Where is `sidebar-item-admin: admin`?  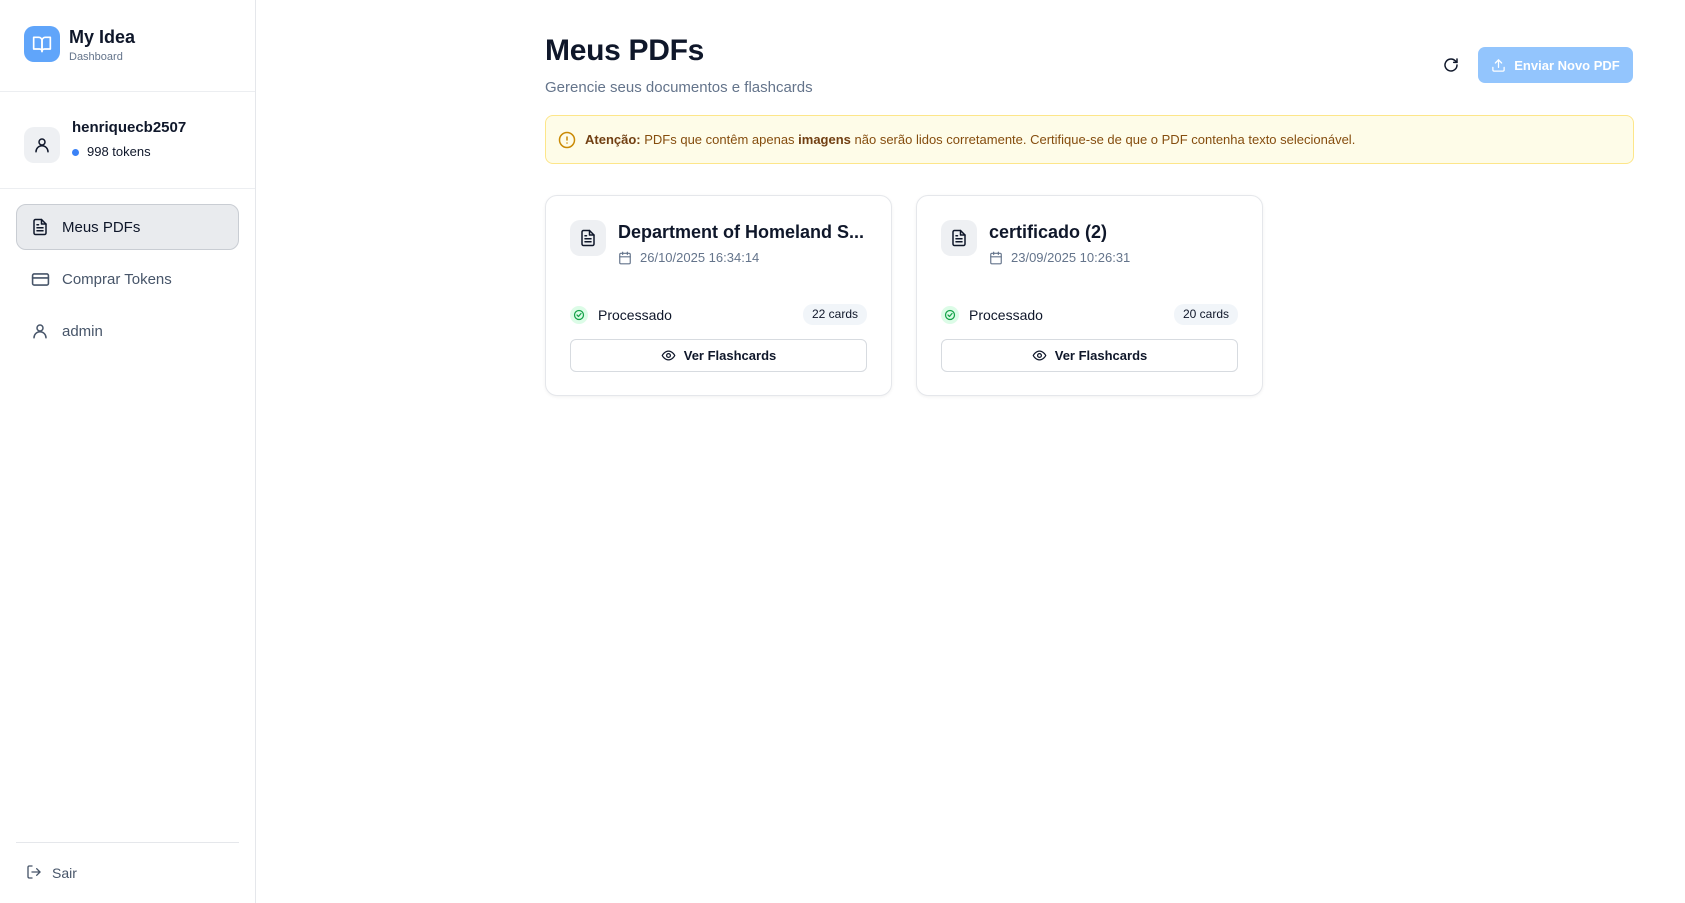 sidebar-item-admin: admin is located at coordinates (127, 331).